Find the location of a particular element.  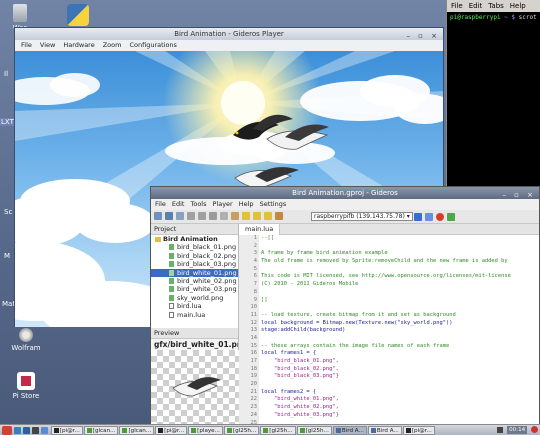

ide-menu-edit: Edit is located at coordinates (178, 204).